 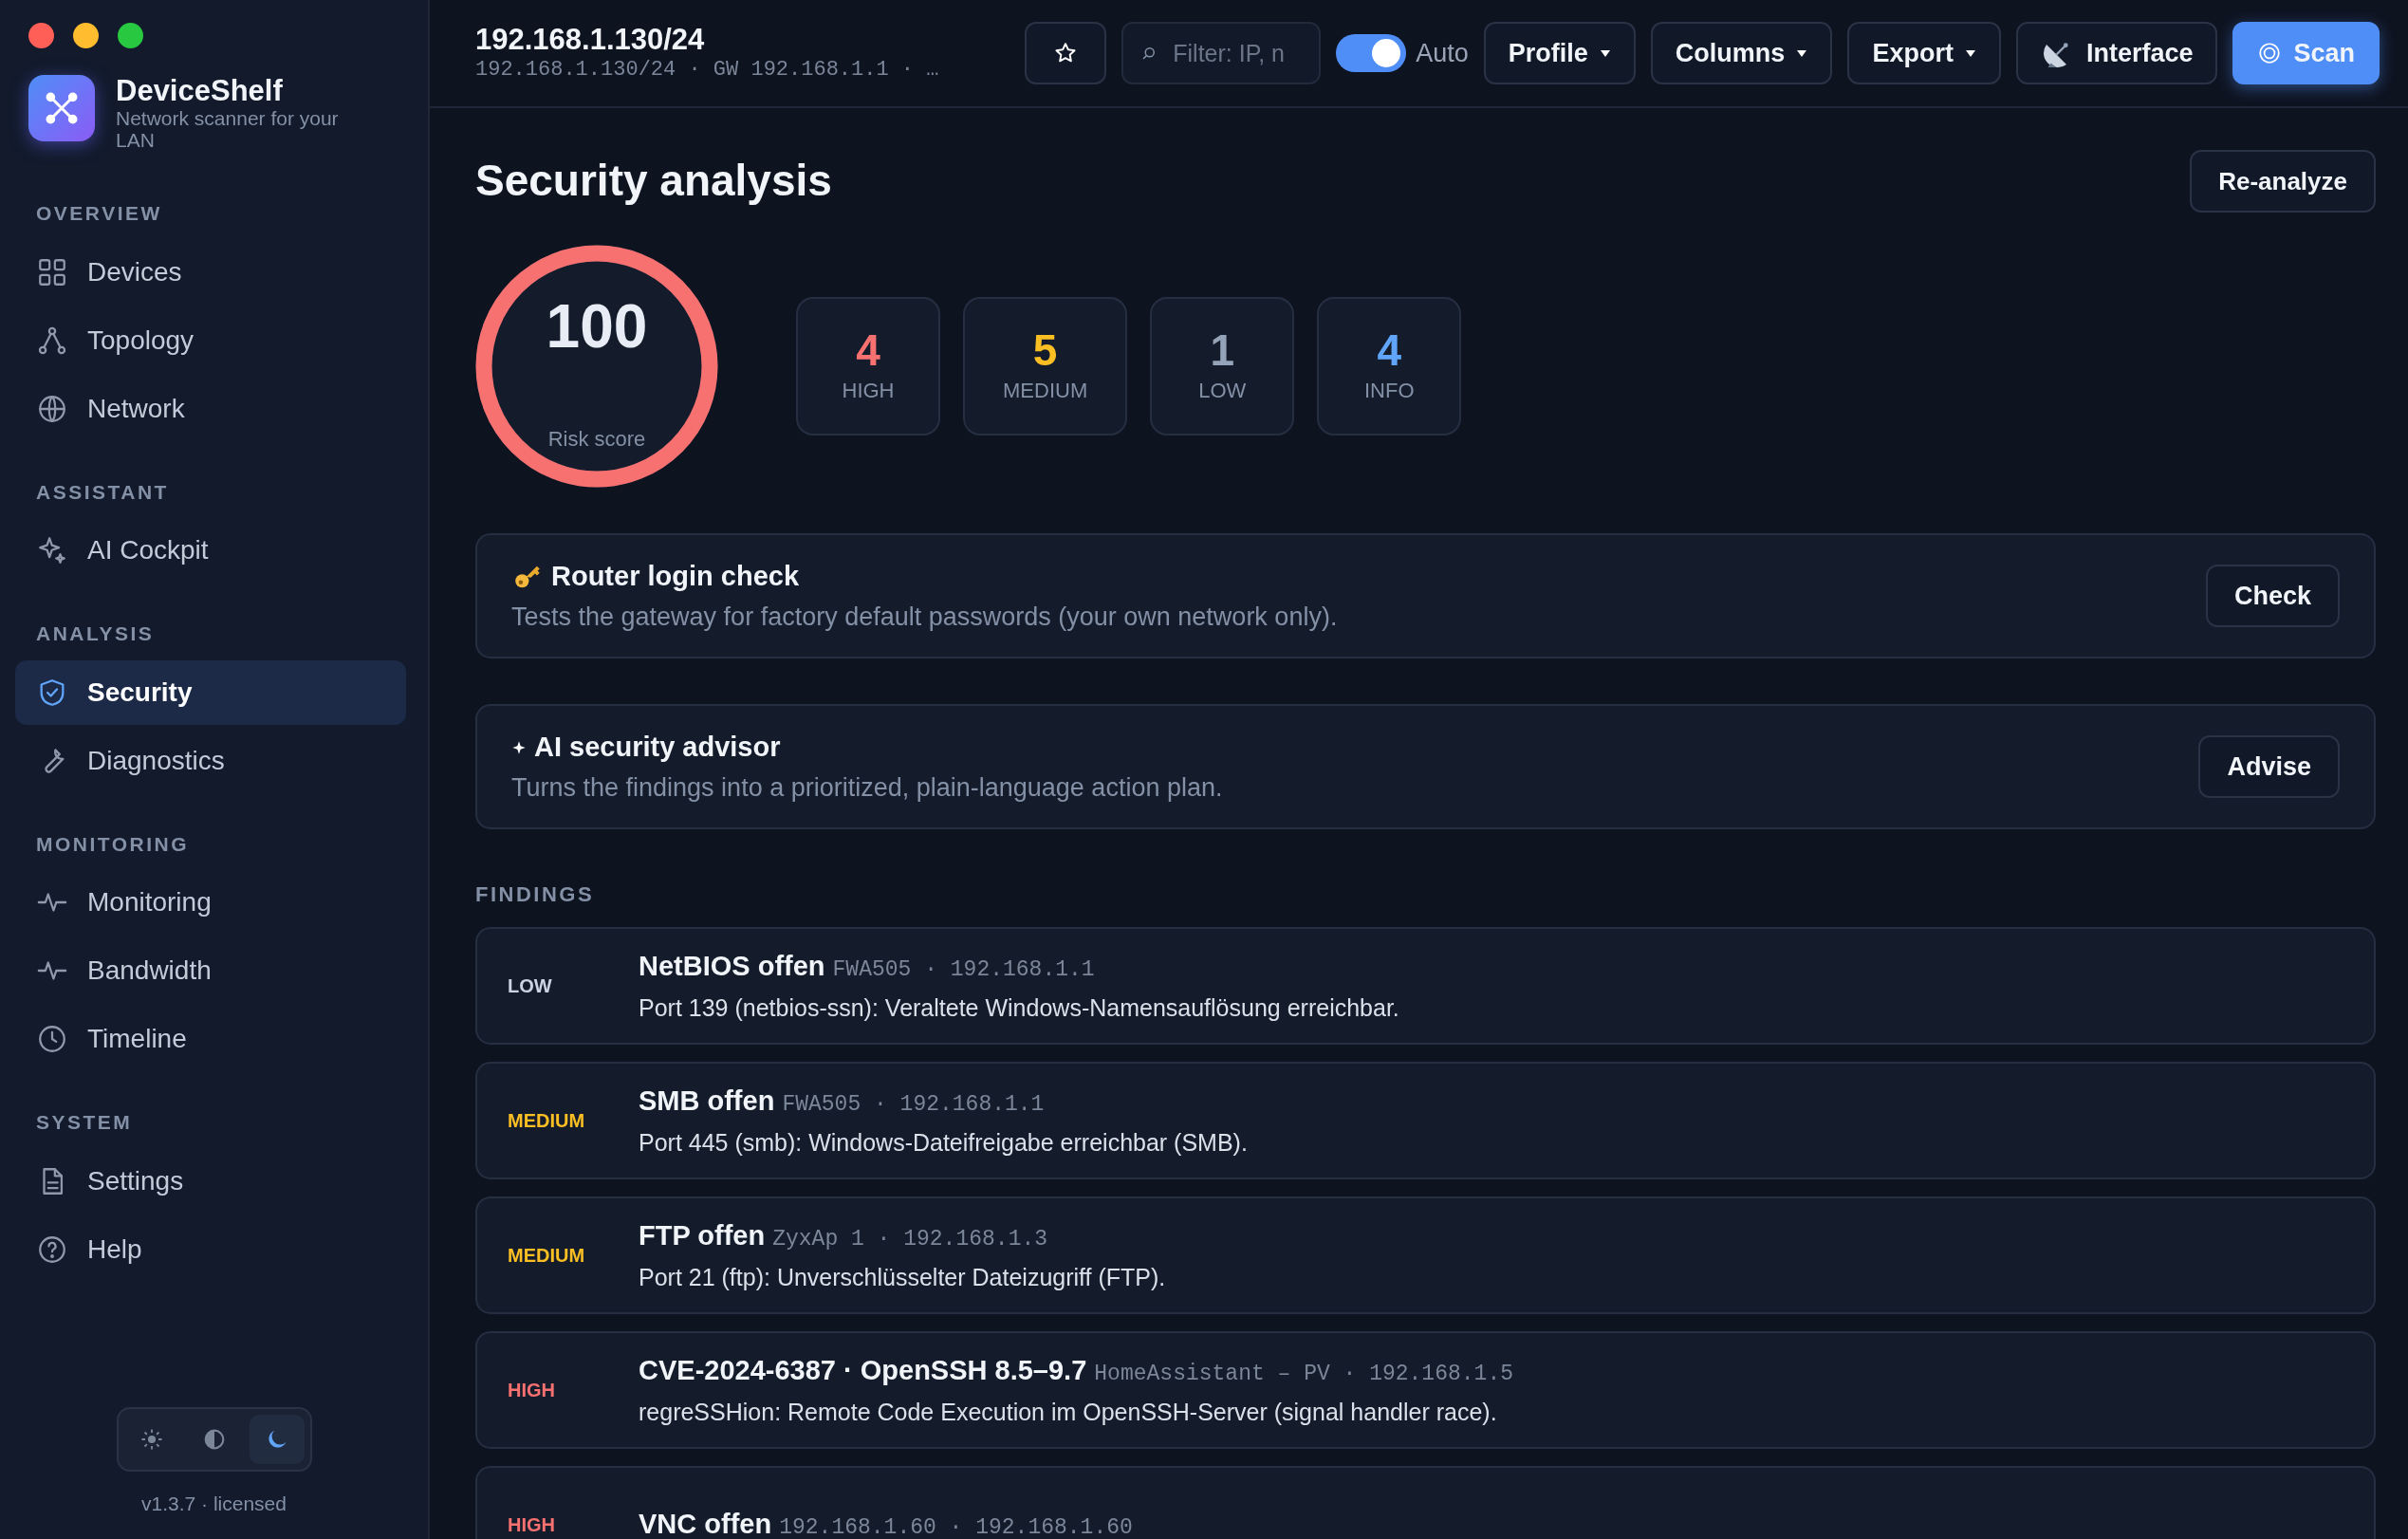 What do you see at coordinates (2269, 767) in the screenshot?
I see `card-action-button: Advise` at bounding box center [2269, 767].